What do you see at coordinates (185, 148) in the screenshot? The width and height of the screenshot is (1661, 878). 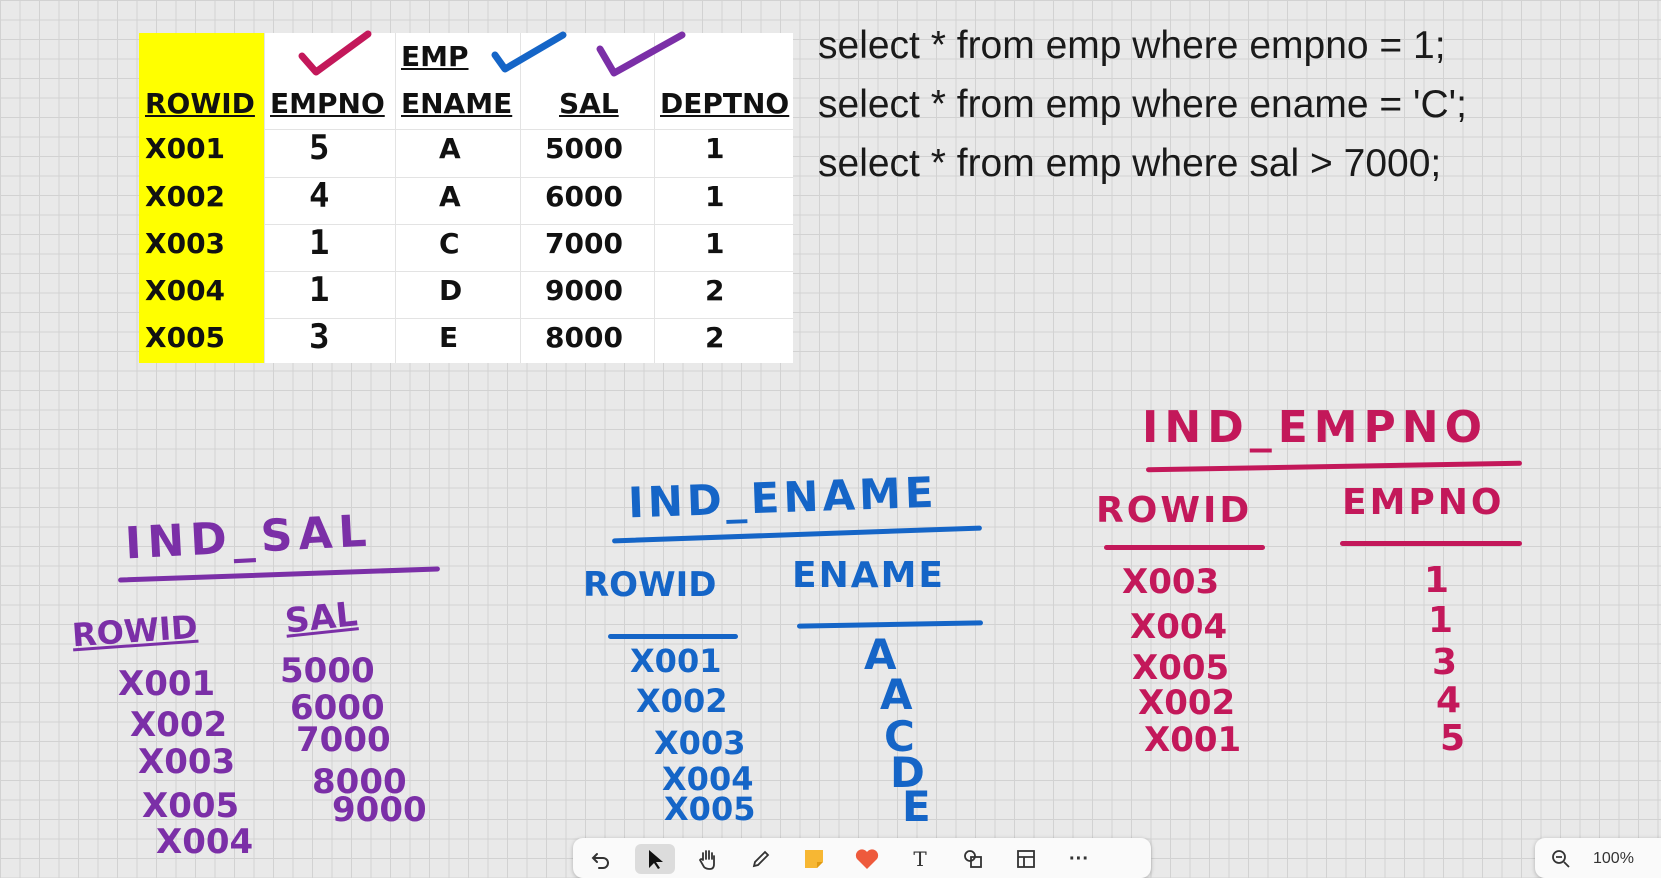 I see `table-cell-rowid: X001` at bounding box center [185, 148].